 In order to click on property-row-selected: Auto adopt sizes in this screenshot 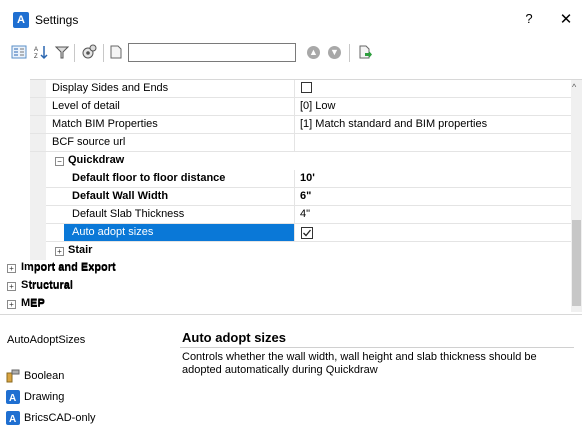, I will do `click(308, 233)`.